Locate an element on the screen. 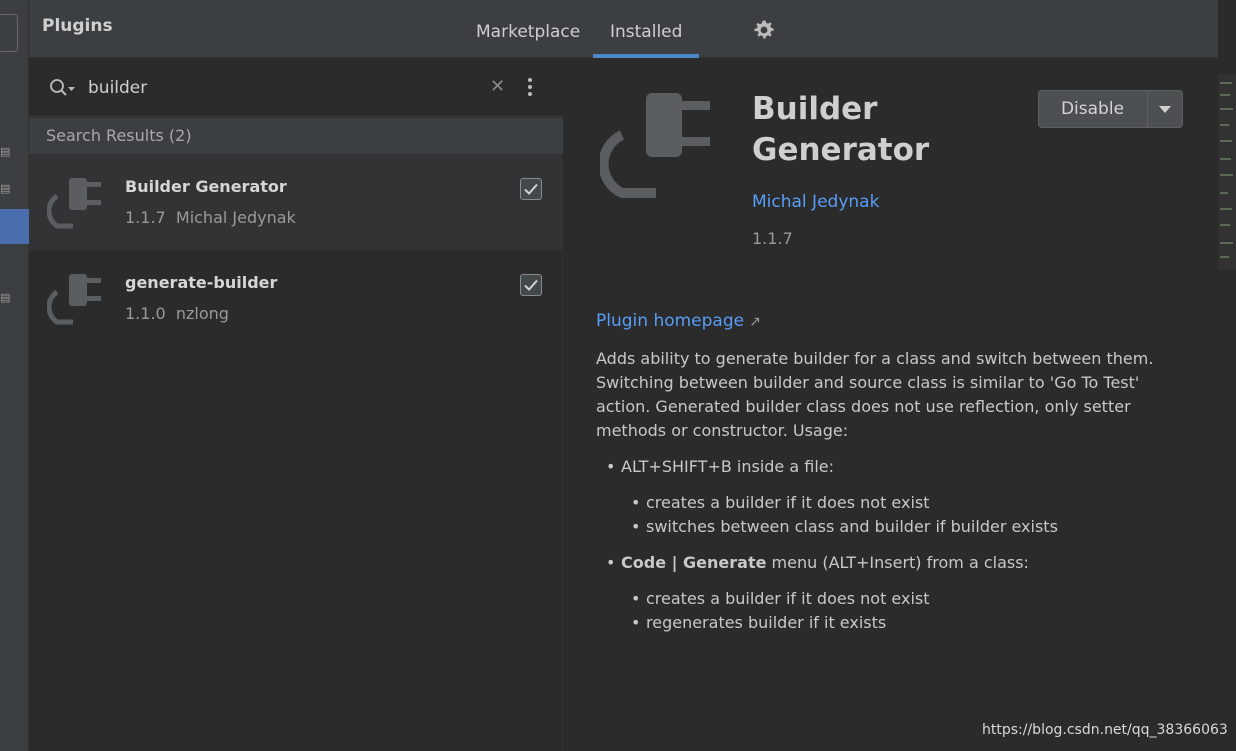  dialog-header: Plugins Marketplace Installed is located at coordinates (623, 29).